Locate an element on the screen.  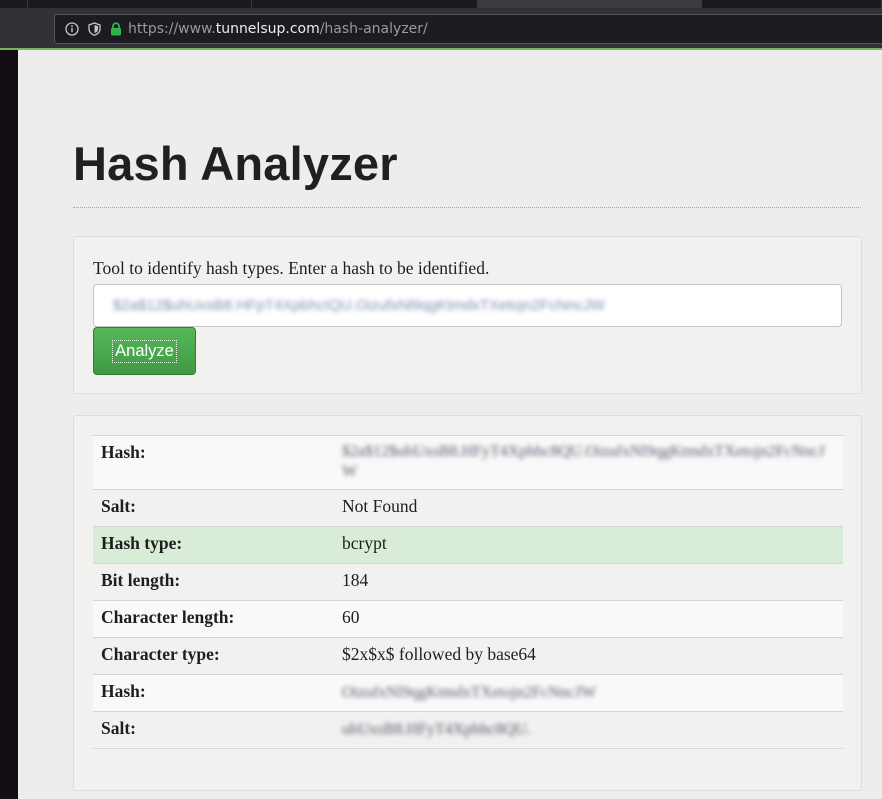
address-bar: https://www.tunnelsup.com/hash-analyzer/ is located at coordinates (468, 29).